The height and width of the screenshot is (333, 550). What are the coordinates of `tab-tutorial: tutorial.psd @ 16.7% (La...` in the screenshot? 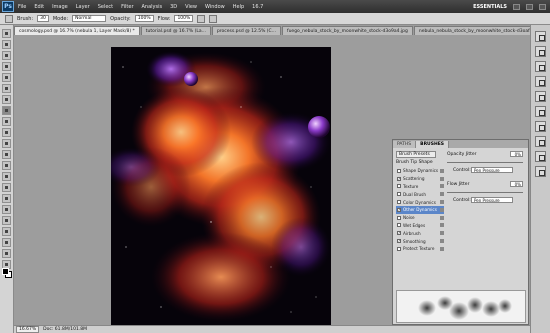 It's located at (175, 30).